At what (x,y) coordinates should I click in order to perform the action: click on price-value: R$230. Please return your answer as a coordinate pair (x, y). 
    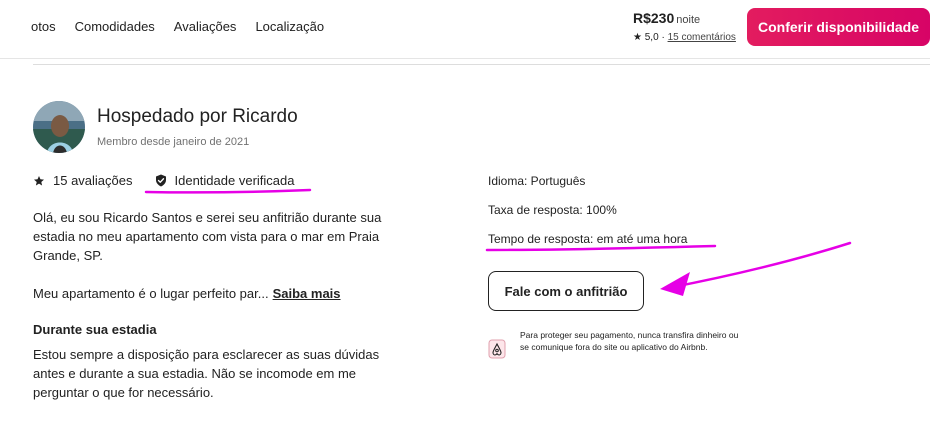
    Looking at the image, I should click on (654, 18).